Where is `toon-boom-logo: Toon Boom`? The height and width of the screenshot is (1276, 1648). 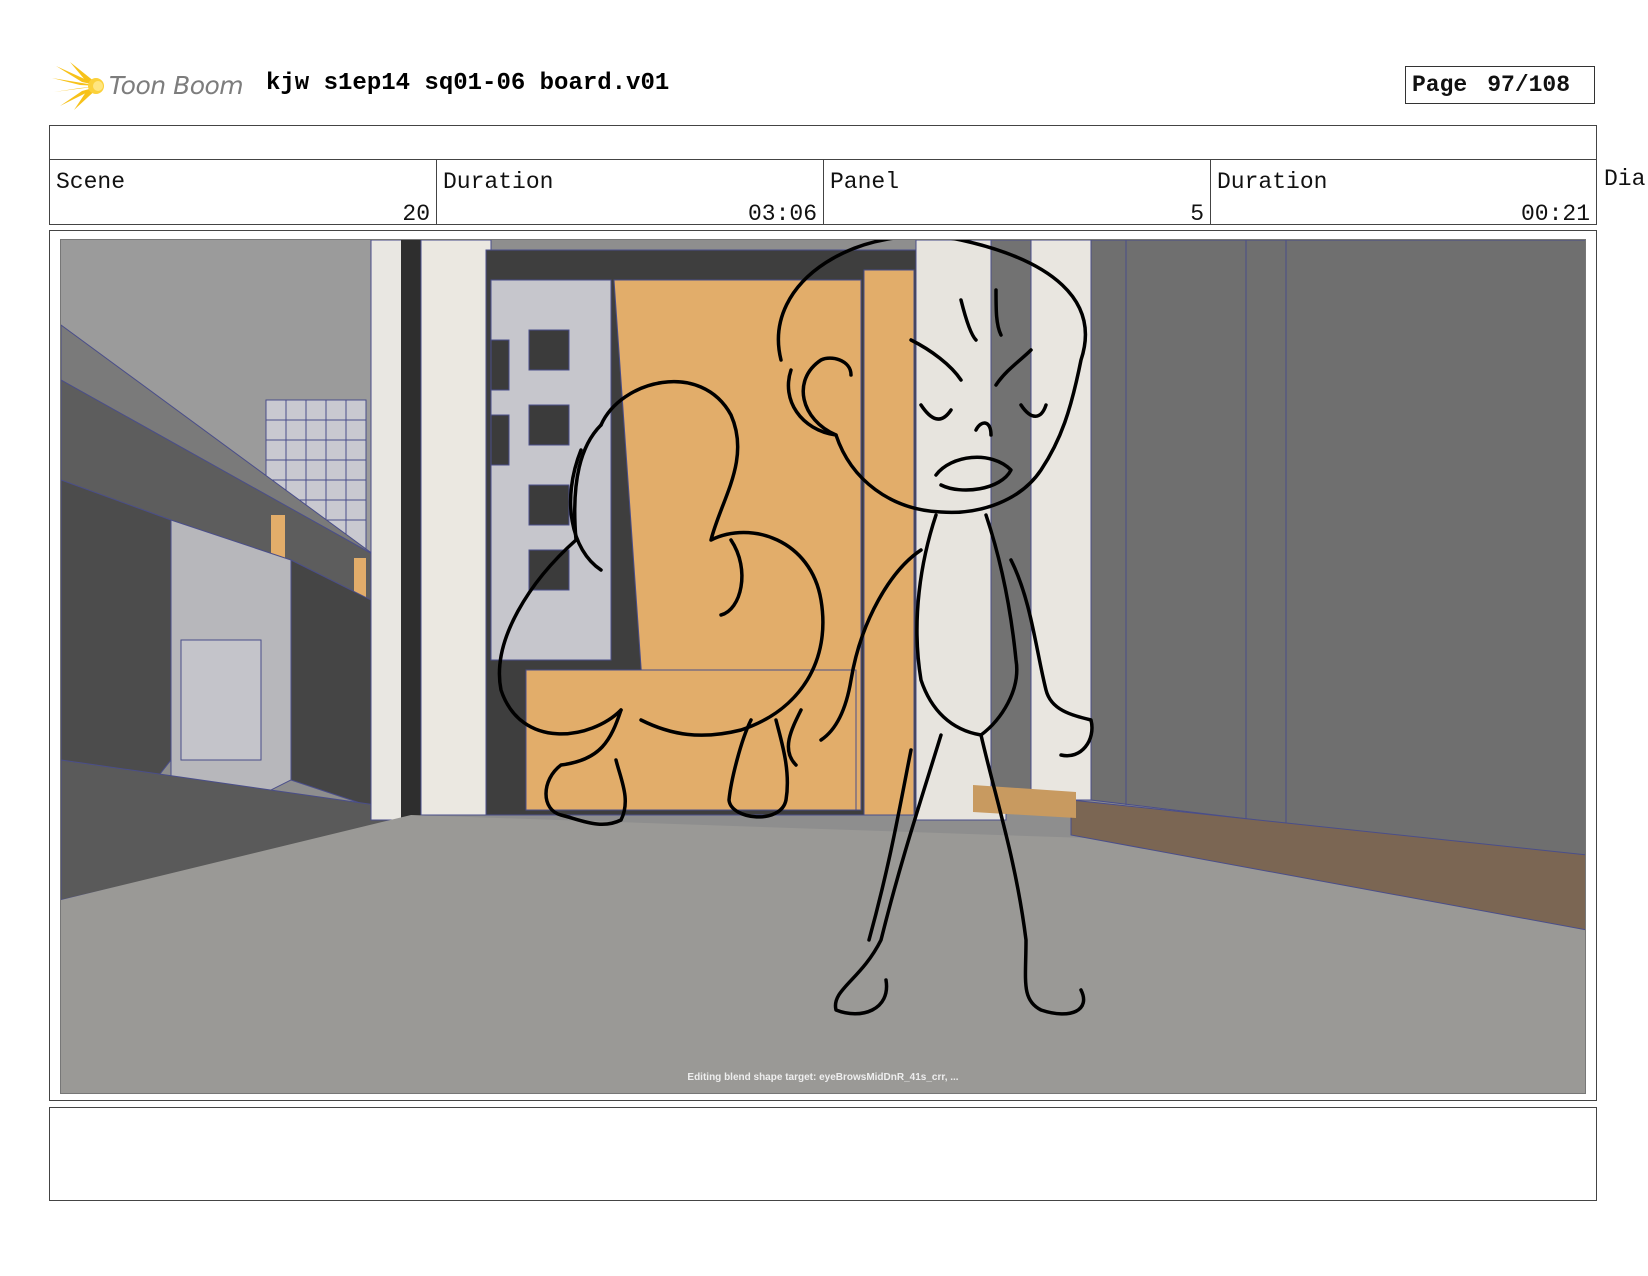 toon-boom-logo: Toon Boom is located at coordinates (162, 86).